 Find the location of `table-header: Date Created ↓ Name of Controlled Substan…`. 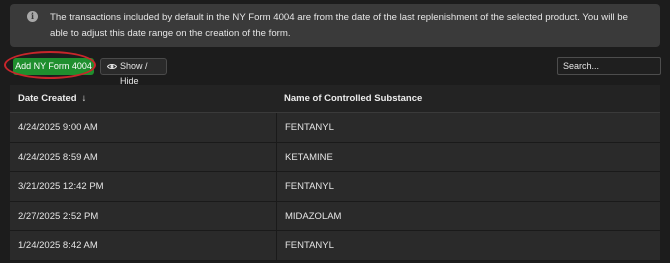

table-header: Date Created ↓ Name of Controlled Substan… is located at coordinates (335, 99).